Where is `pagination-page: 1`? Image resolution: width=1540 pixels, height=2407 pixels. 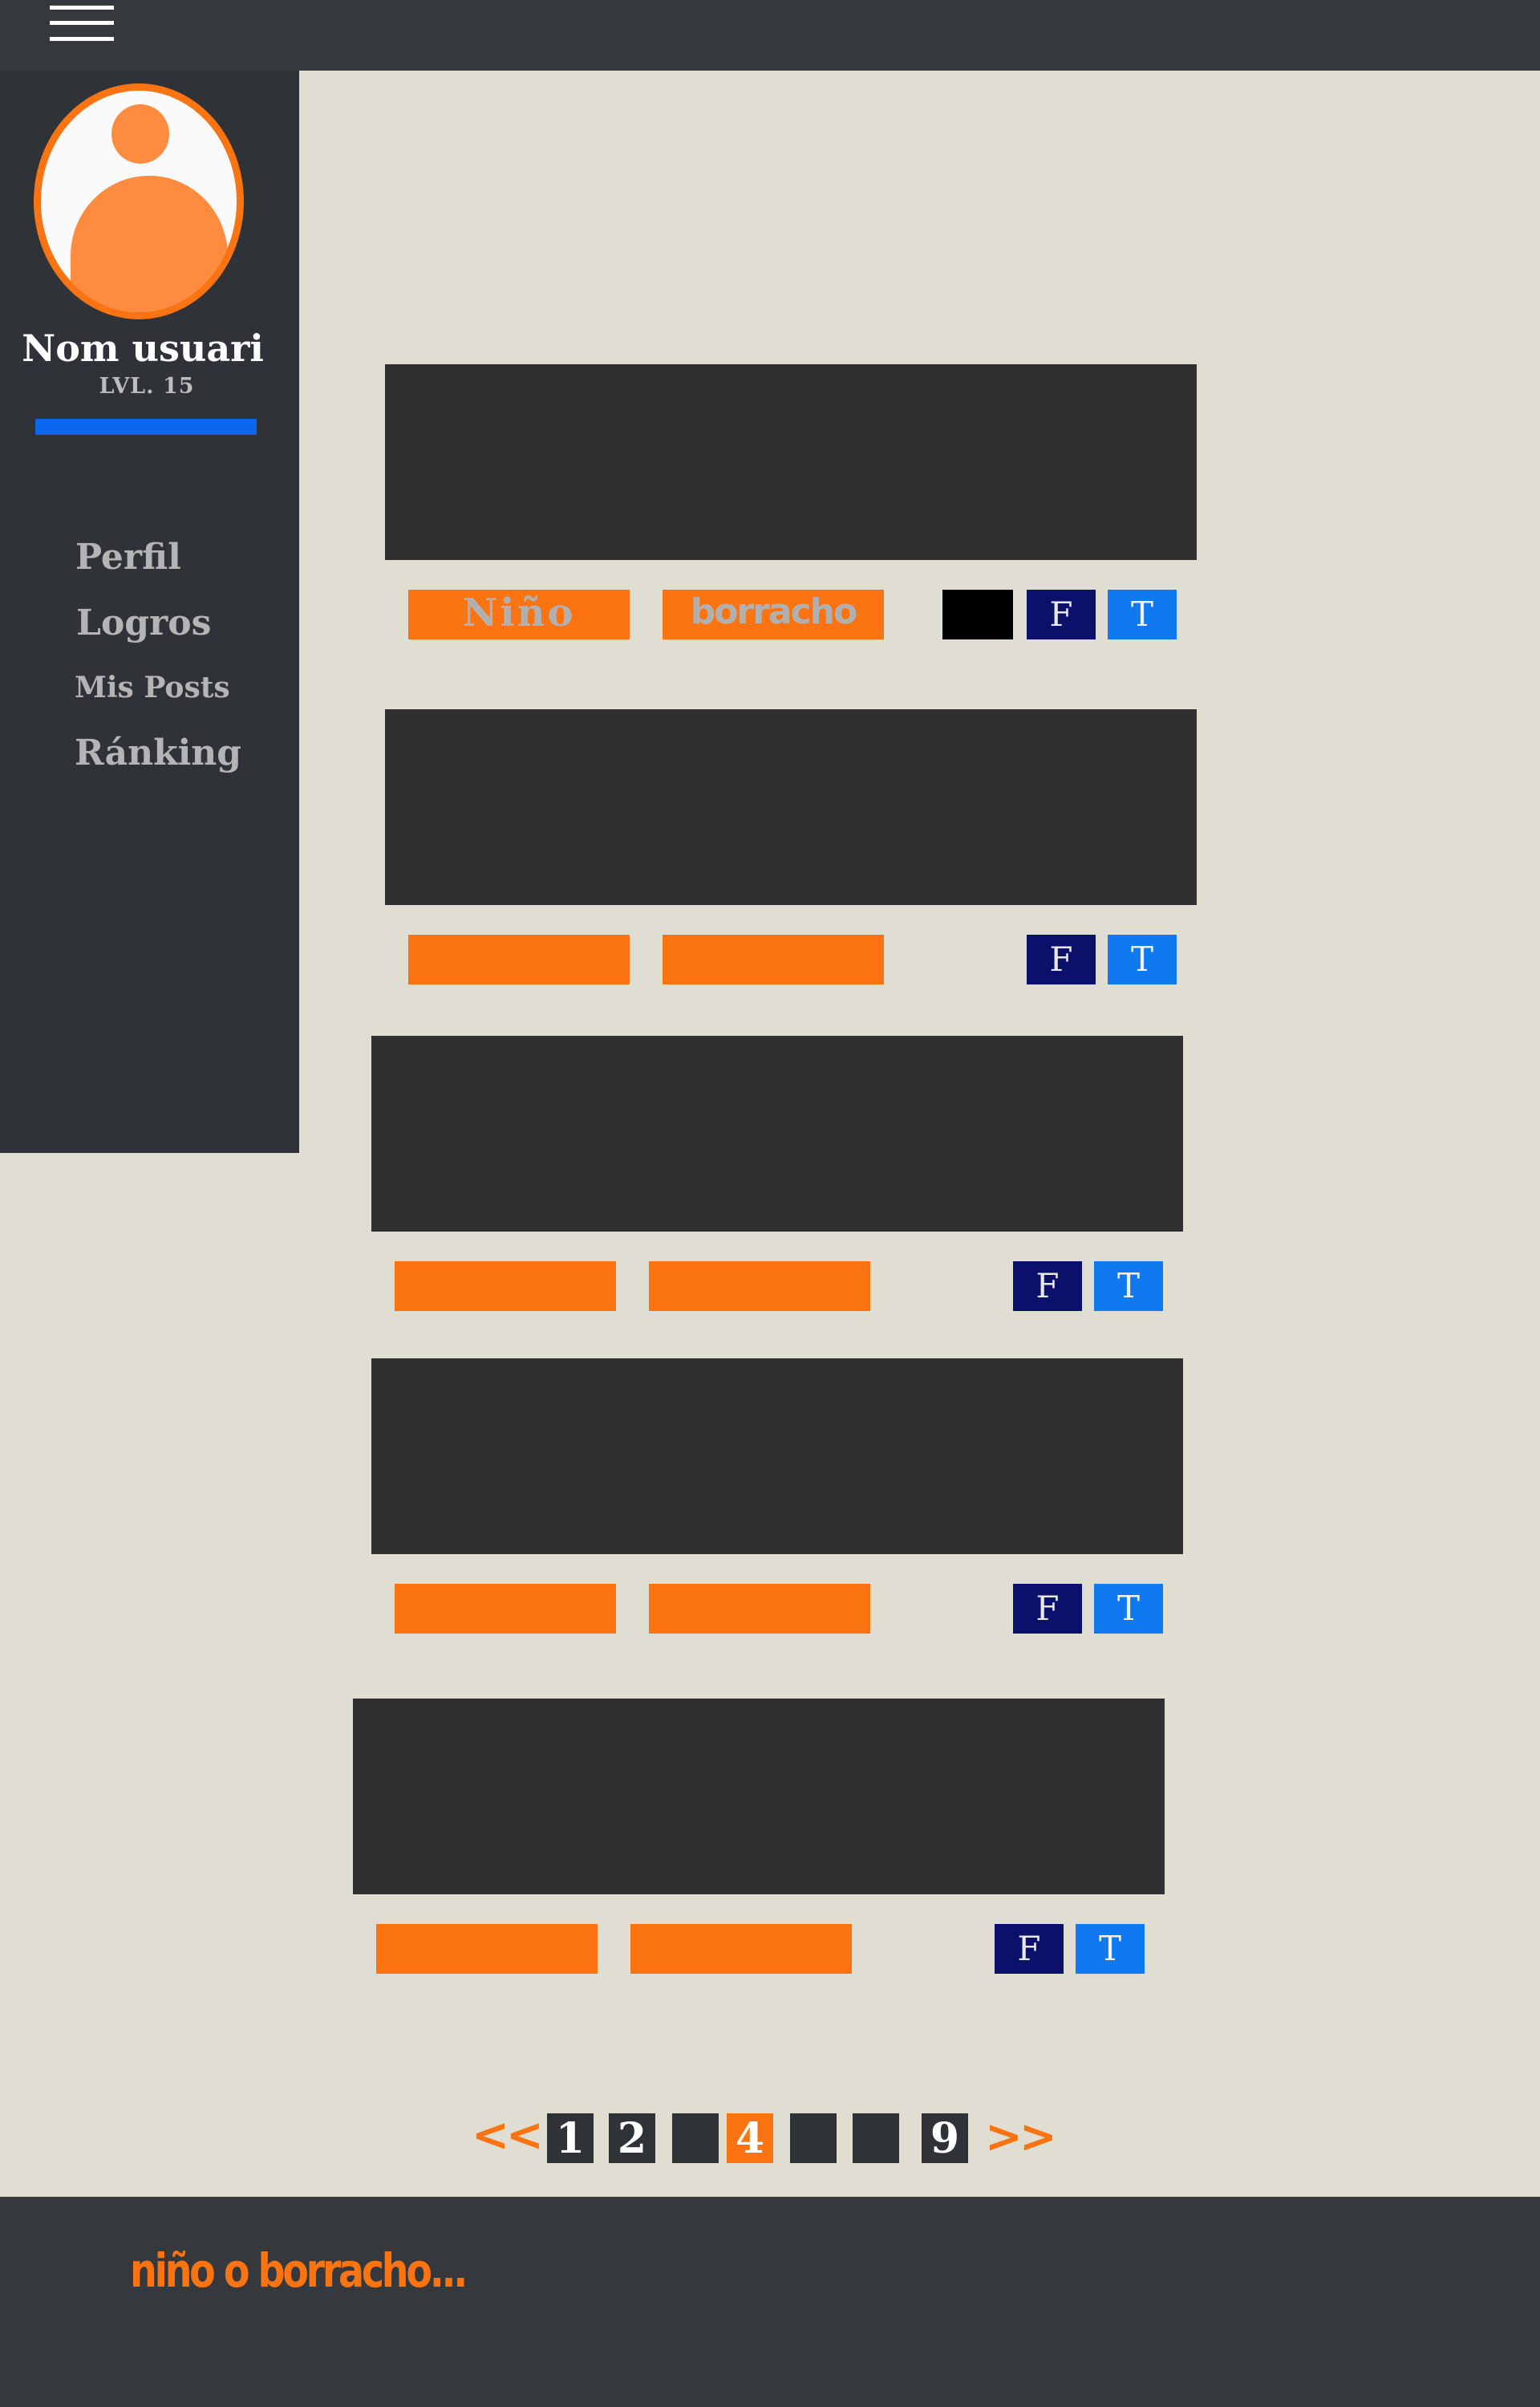 pagination-page: 1 is located at coordinates (570, 2138).